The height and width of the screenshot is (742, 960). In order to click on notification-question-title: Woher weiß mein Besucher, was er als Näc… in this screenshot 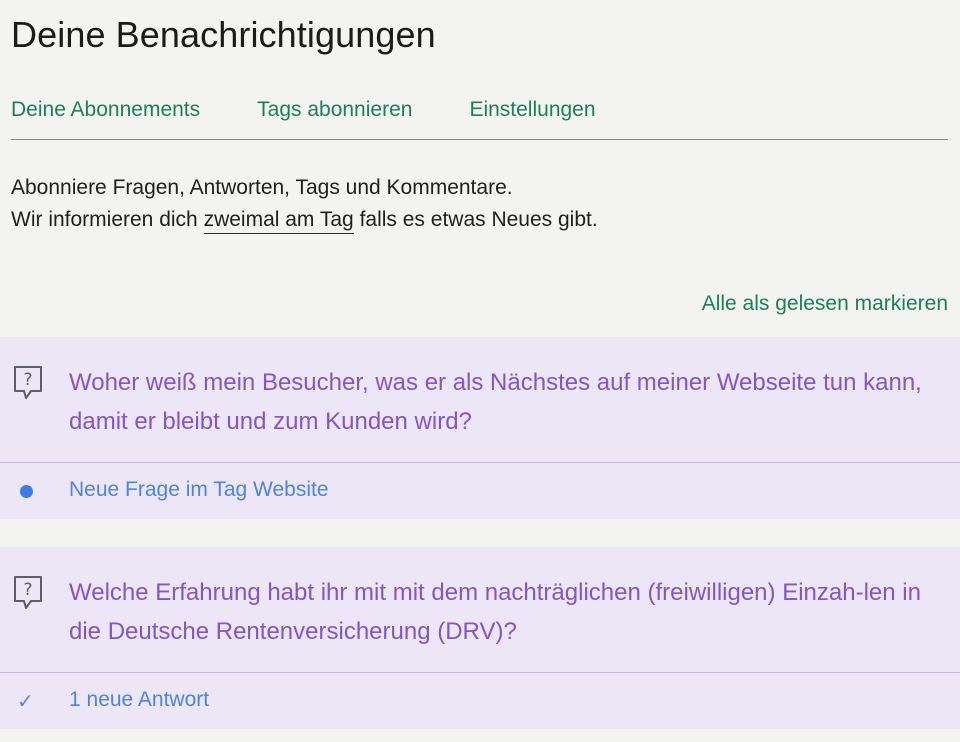, I will do `click(504, 402)`.